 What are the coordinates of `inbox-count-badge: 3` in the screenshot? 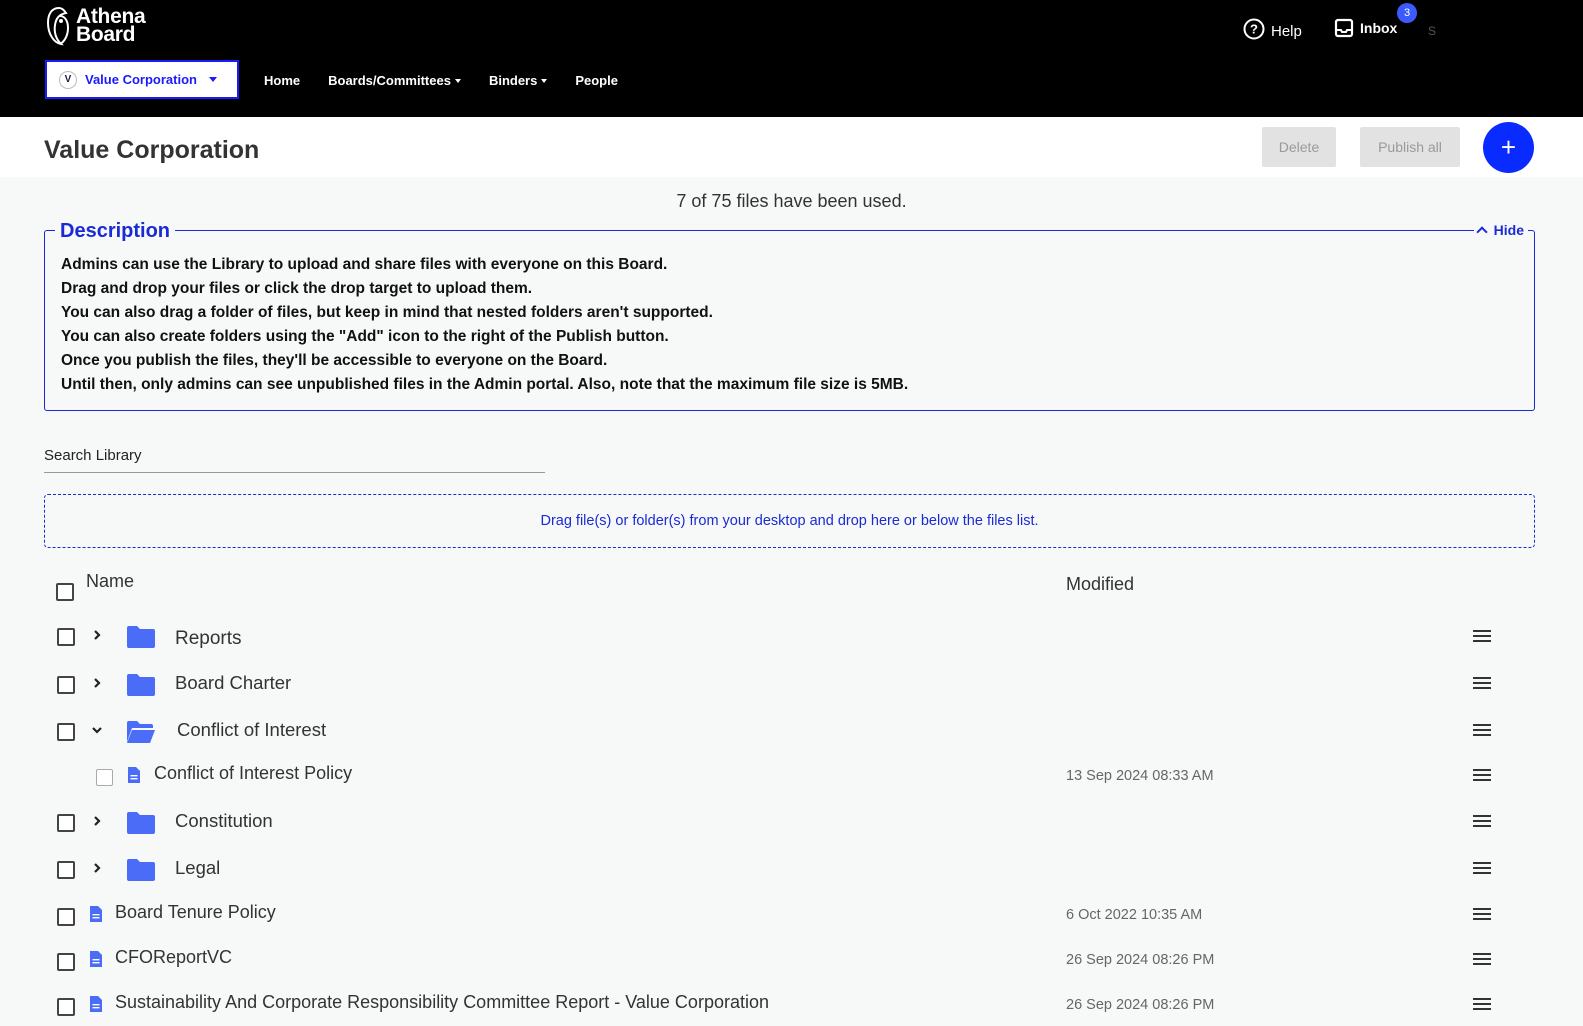 It's located at (1407, 13).